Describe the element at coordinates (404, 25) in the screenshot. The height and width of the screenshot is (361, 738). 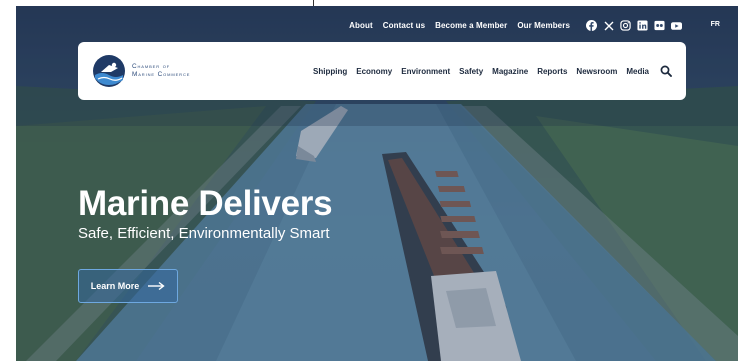
I see `utility-link-contact: Contact us` at that location.